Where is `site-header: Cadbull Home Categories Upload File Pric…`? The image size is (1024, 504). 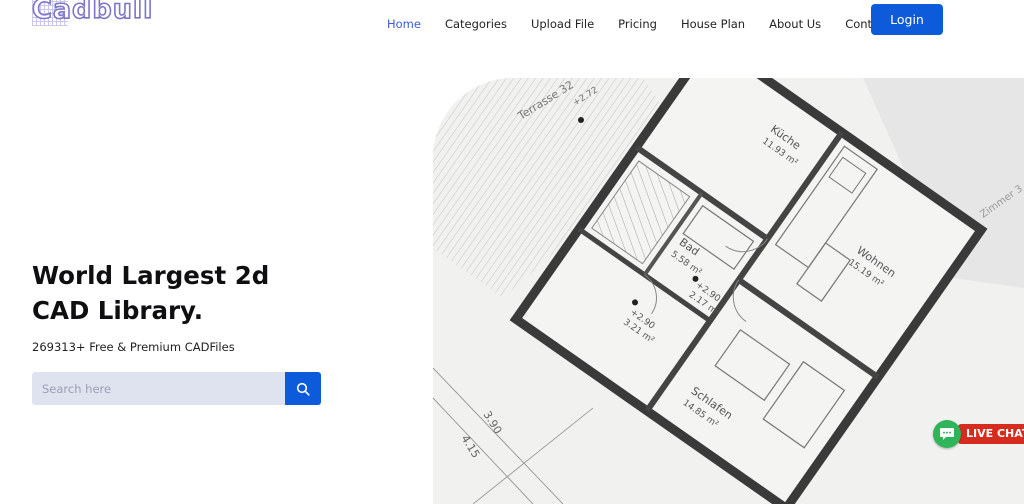 site-header: Cadbull Home Categories Upload File Pric… is located at coordinates (512, 24).